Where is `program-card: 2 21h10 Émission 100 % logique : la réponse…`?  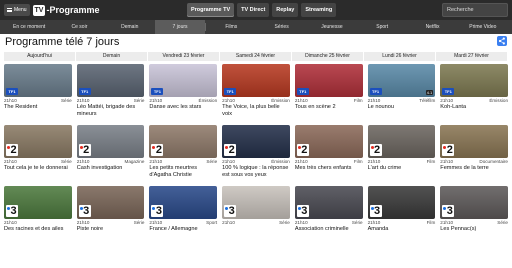 program-card: 2 21h10 Émission 100 % logique : la réponse… is located at coordinates (256, 151).